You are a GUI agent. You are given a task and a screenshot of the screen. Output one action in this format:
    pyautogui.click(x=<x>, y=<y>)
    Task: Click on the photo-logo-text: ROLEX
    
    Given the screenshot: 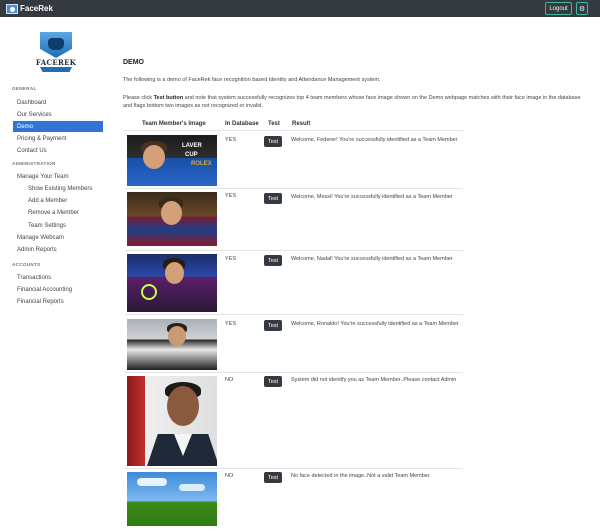 What is the action you would take?
    pyautogui.click(x=201, y=164)
    